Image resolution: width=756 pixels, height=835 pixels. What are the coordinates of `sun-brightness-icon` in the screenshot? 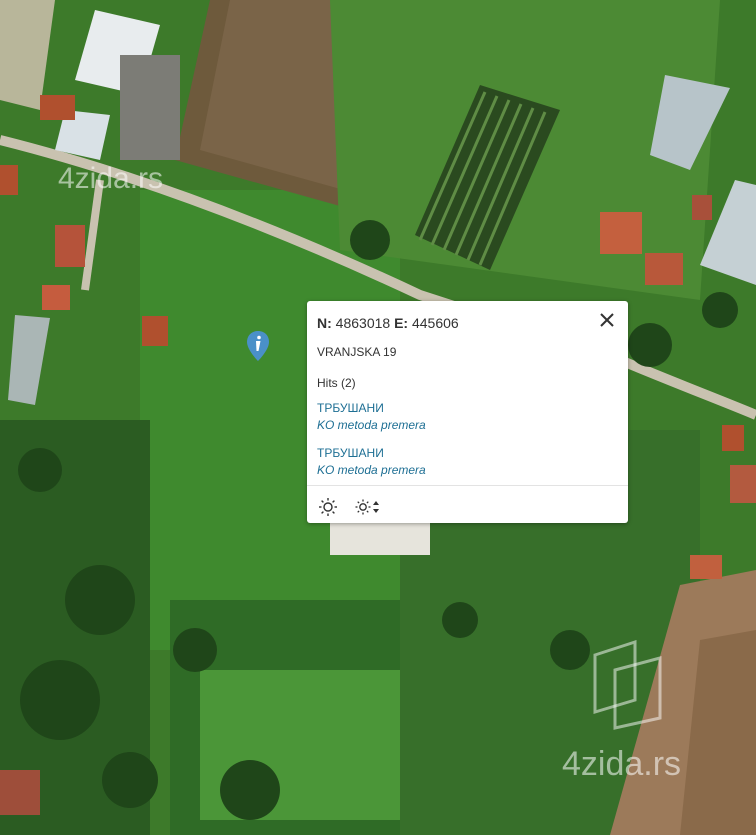 It's located at (328, 507).